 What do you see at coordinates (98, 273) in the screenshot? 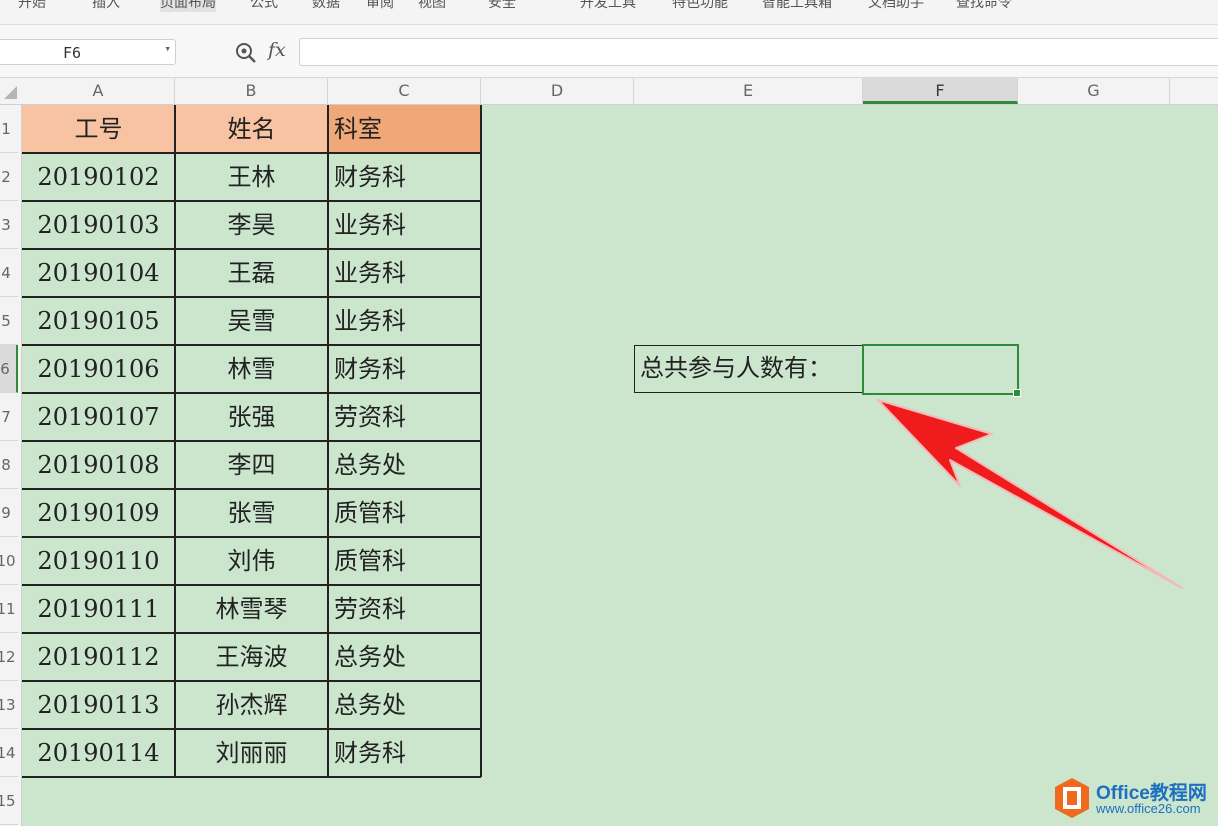
I see `table-cell: 20190104` at bounding box center [98, 273].